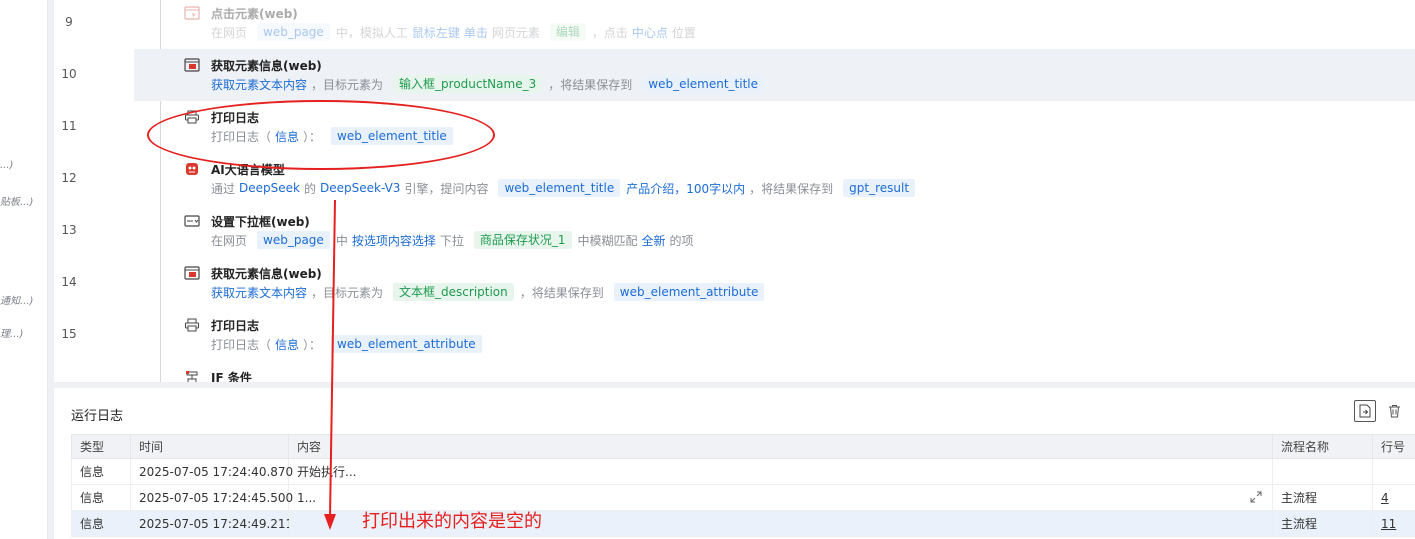  What do you see at coordinates (394, 240) in the screenshot?
I see `param-value: 按选项内容选择` at bounding box center [394, 240].